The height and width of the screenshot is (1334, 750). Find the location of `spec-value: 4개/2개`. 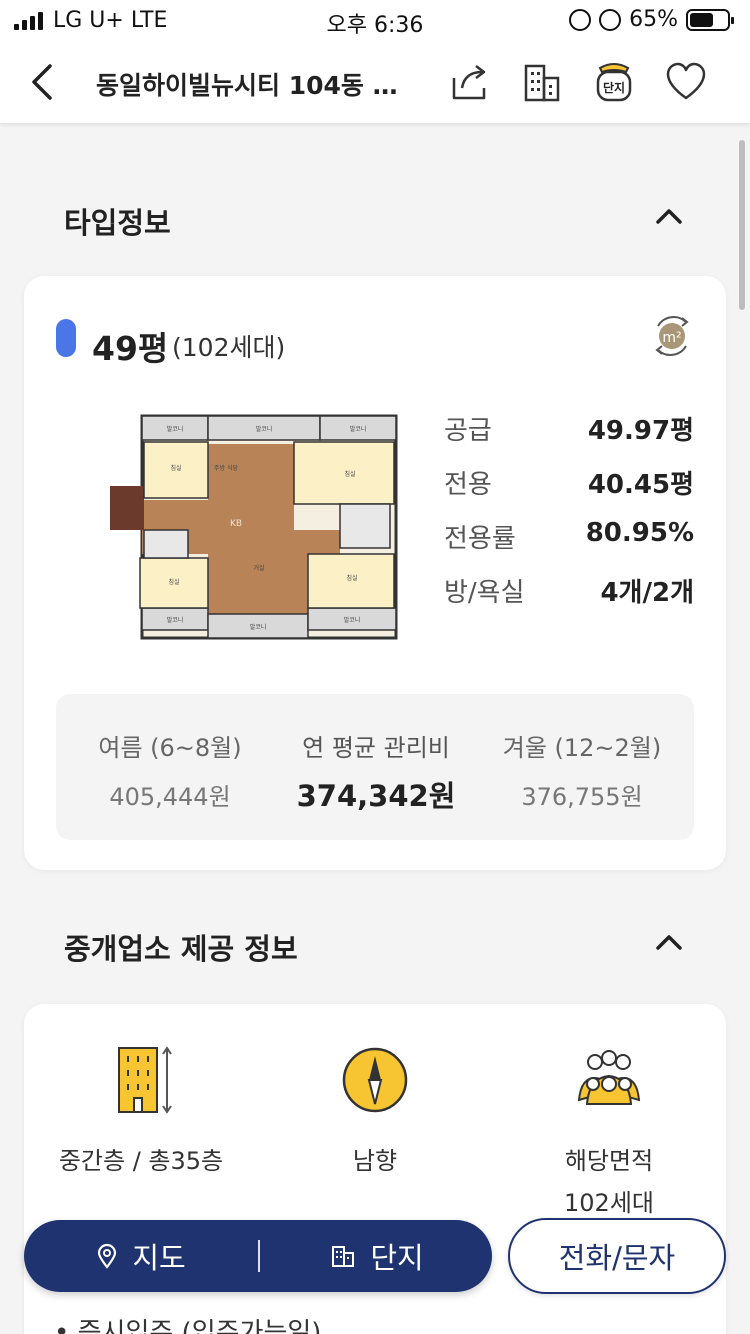

spec-value: 4개/2개 is located at coordinates (647, 593).